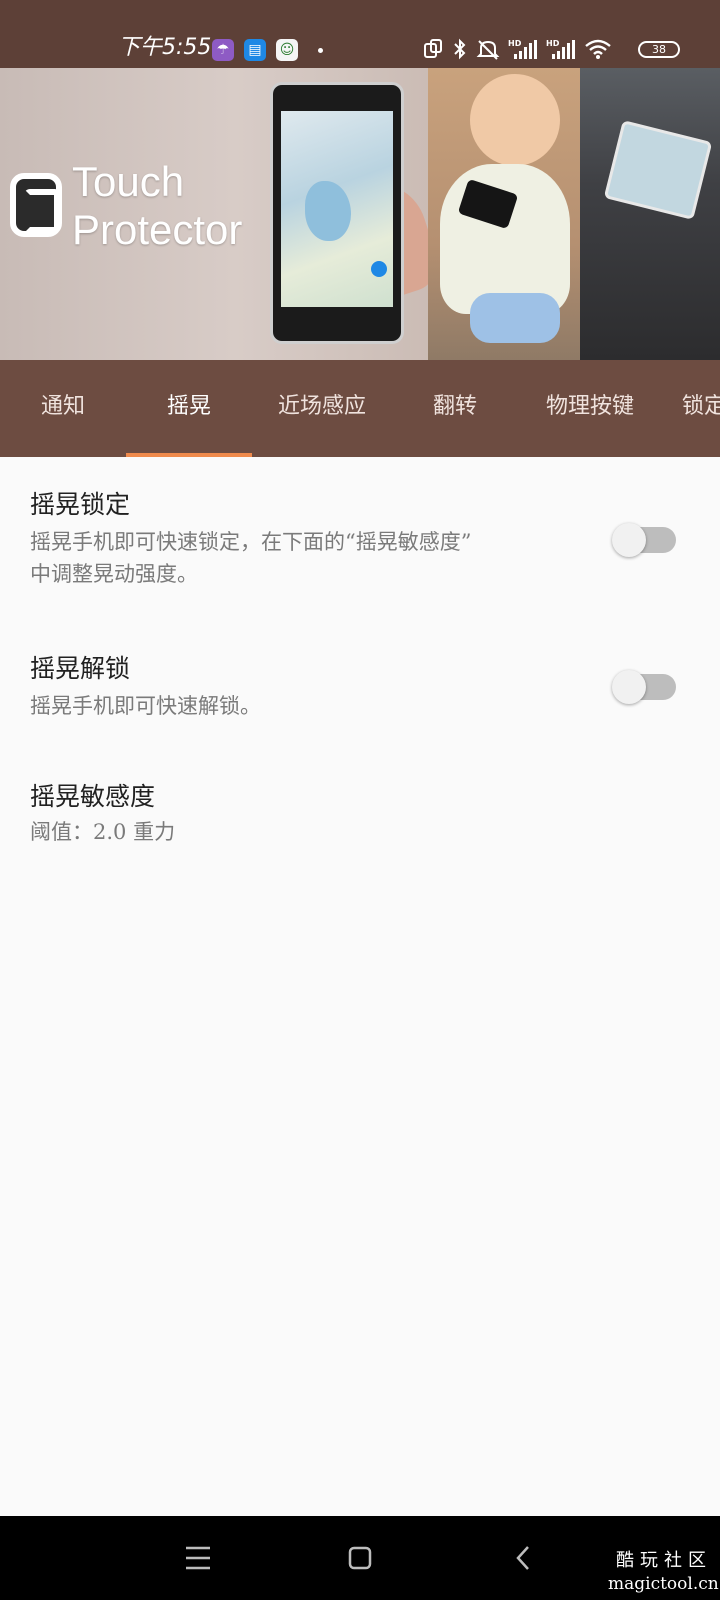 The width and height of the screenshot is (720, 1600). I want to click on banner-baby-photo, so click(504, 214).